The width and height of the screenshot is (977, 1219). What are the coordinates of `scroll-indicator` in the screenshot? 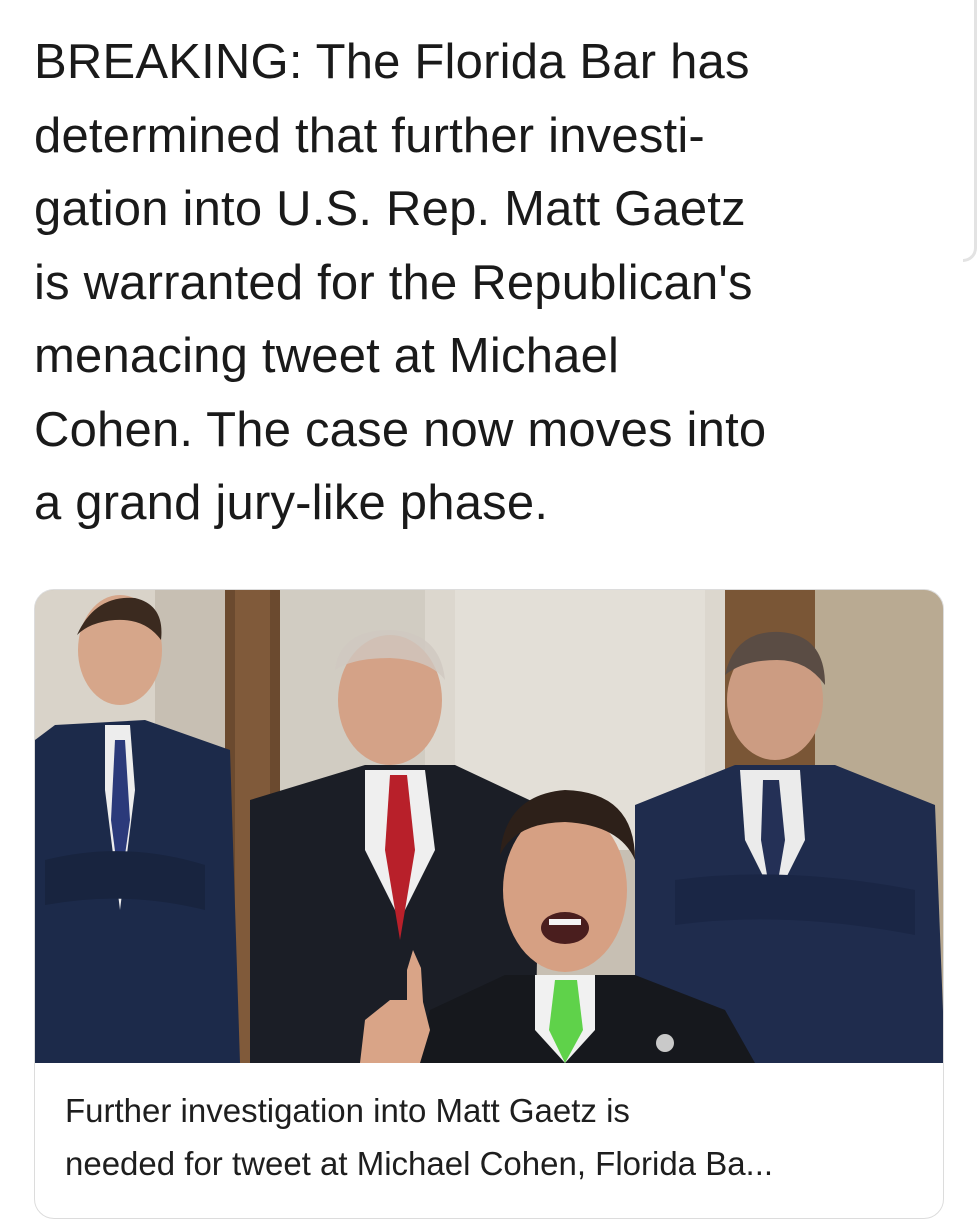 It's located at (970, 131).